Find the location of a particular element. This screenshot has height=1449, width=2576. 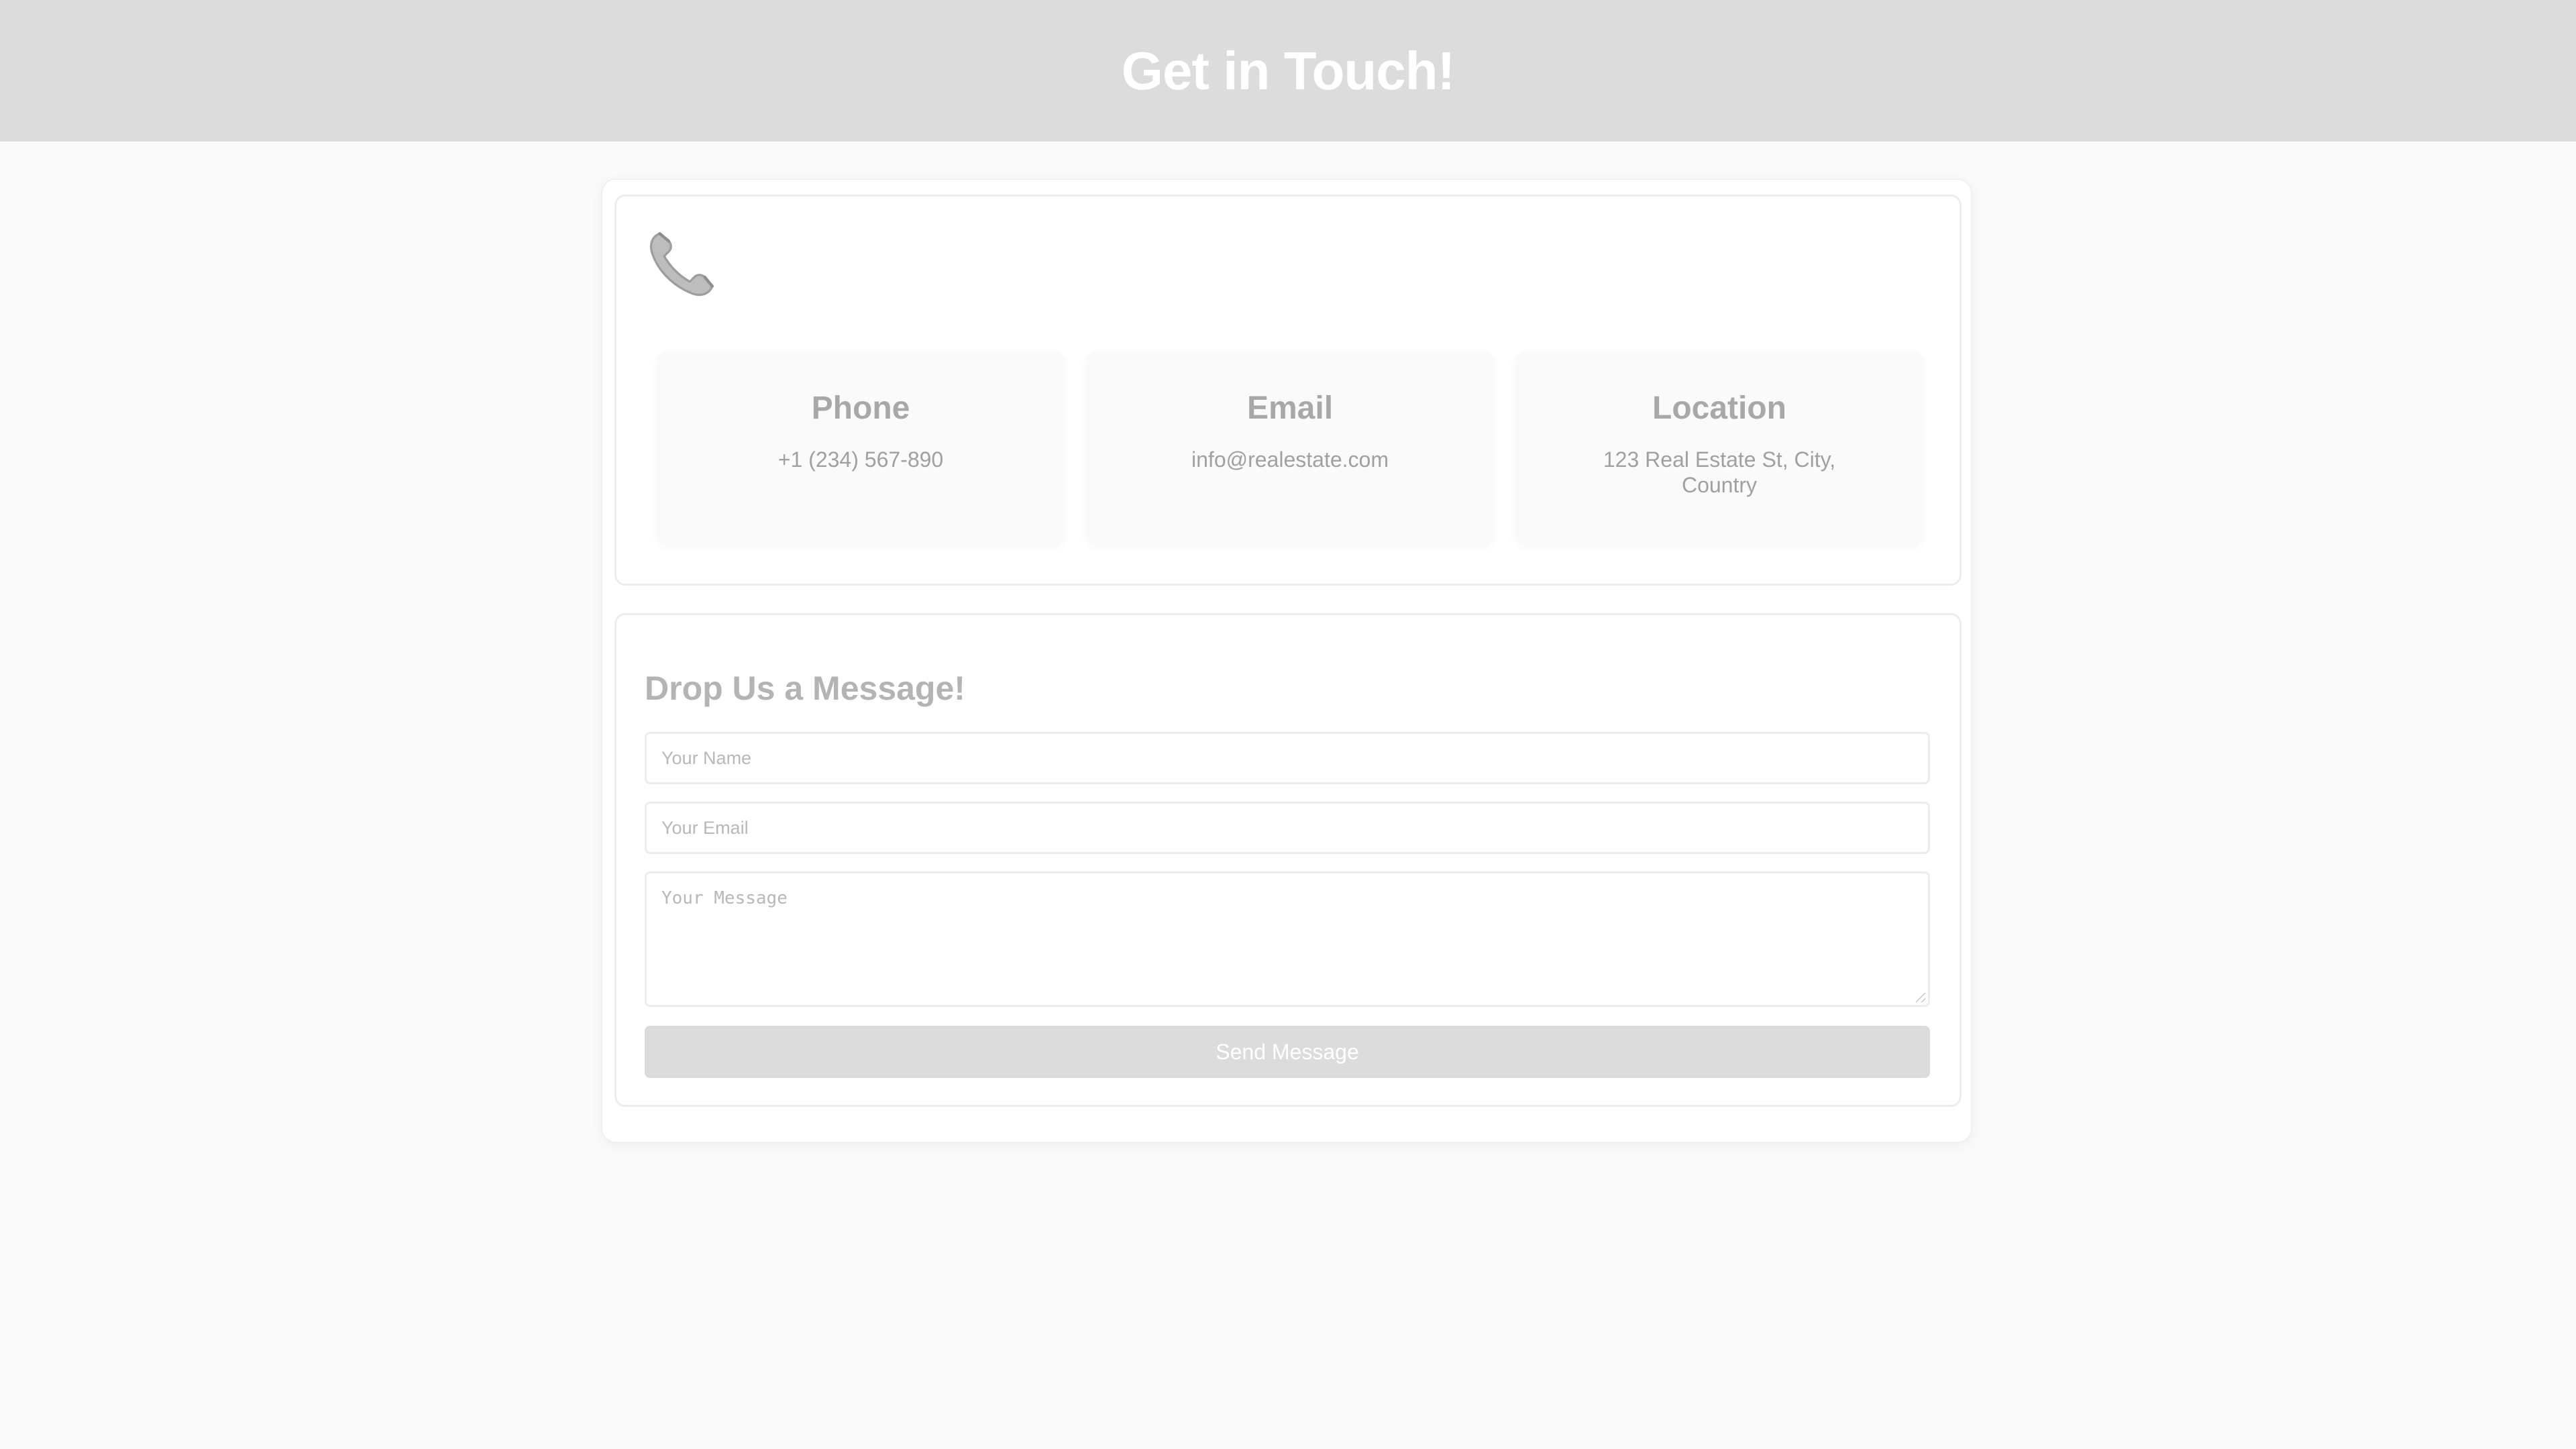

email-input: Your Email is located at coordinates (1287, 828).